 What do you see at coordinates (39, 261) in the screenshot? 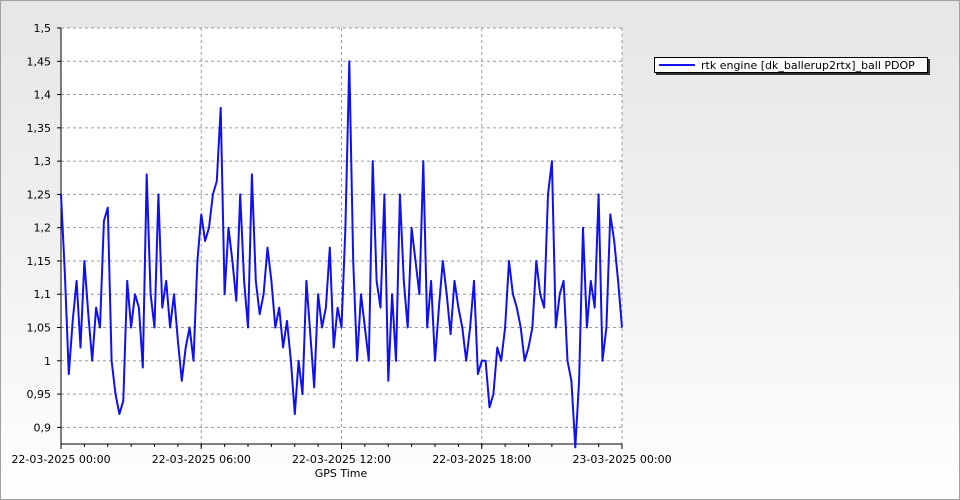
I see `y-tick-label: 1,15` at bounding box center [39, 261].